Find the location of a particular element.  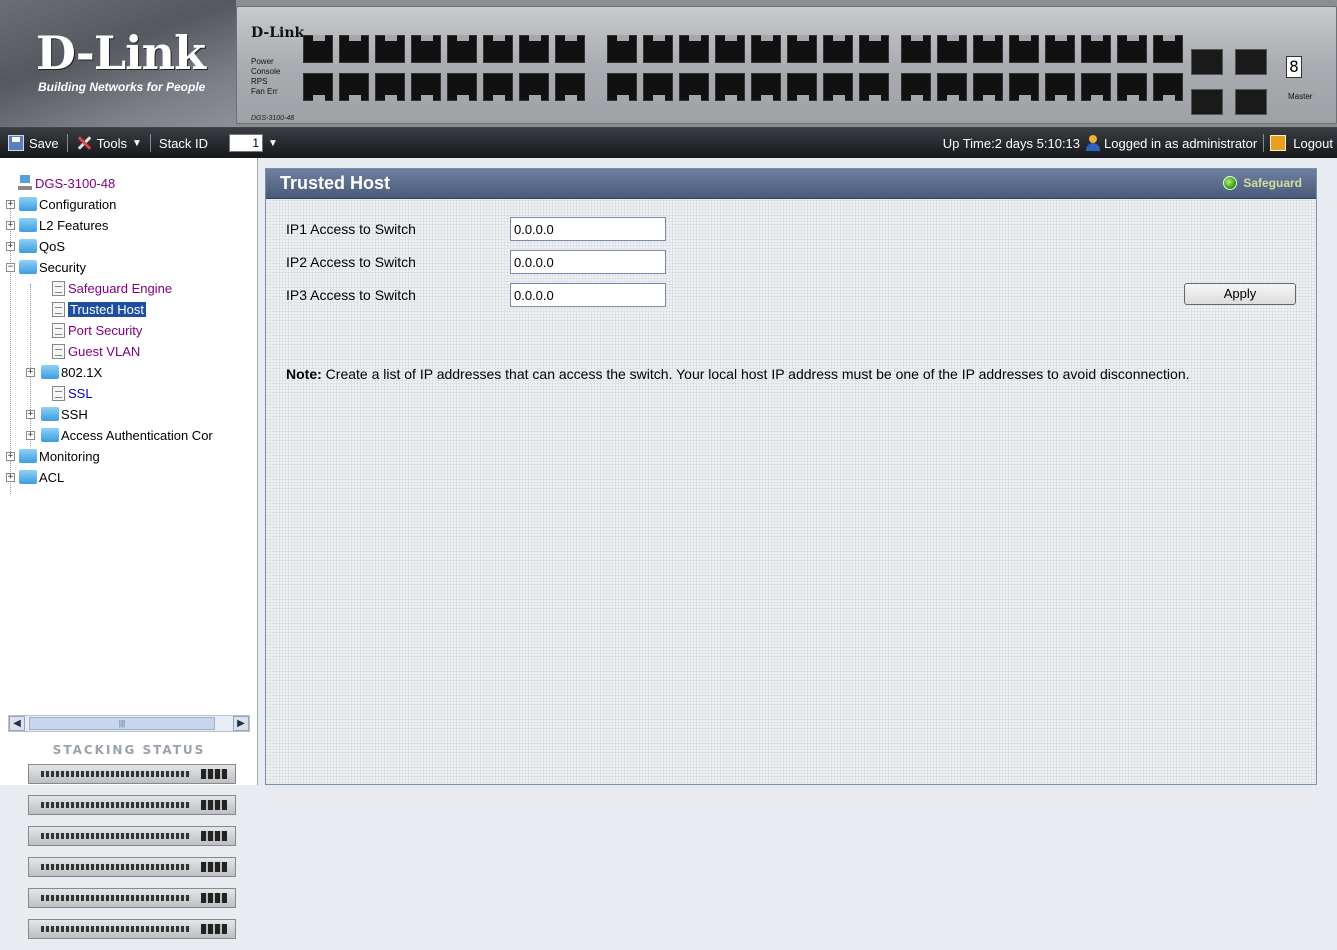

folder-icon is located at coordinates (50, 435).